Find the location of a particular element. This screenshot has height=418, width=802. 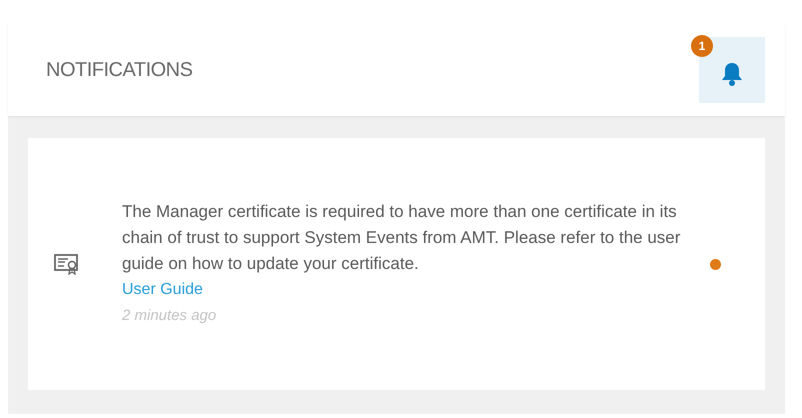

notification-message: The Manager certificate is required to have more than one certificate in its chain of trust to support System Events from AMT. Please refer to the user guide on how to update your certificate. is located at coordinates (402, 238).